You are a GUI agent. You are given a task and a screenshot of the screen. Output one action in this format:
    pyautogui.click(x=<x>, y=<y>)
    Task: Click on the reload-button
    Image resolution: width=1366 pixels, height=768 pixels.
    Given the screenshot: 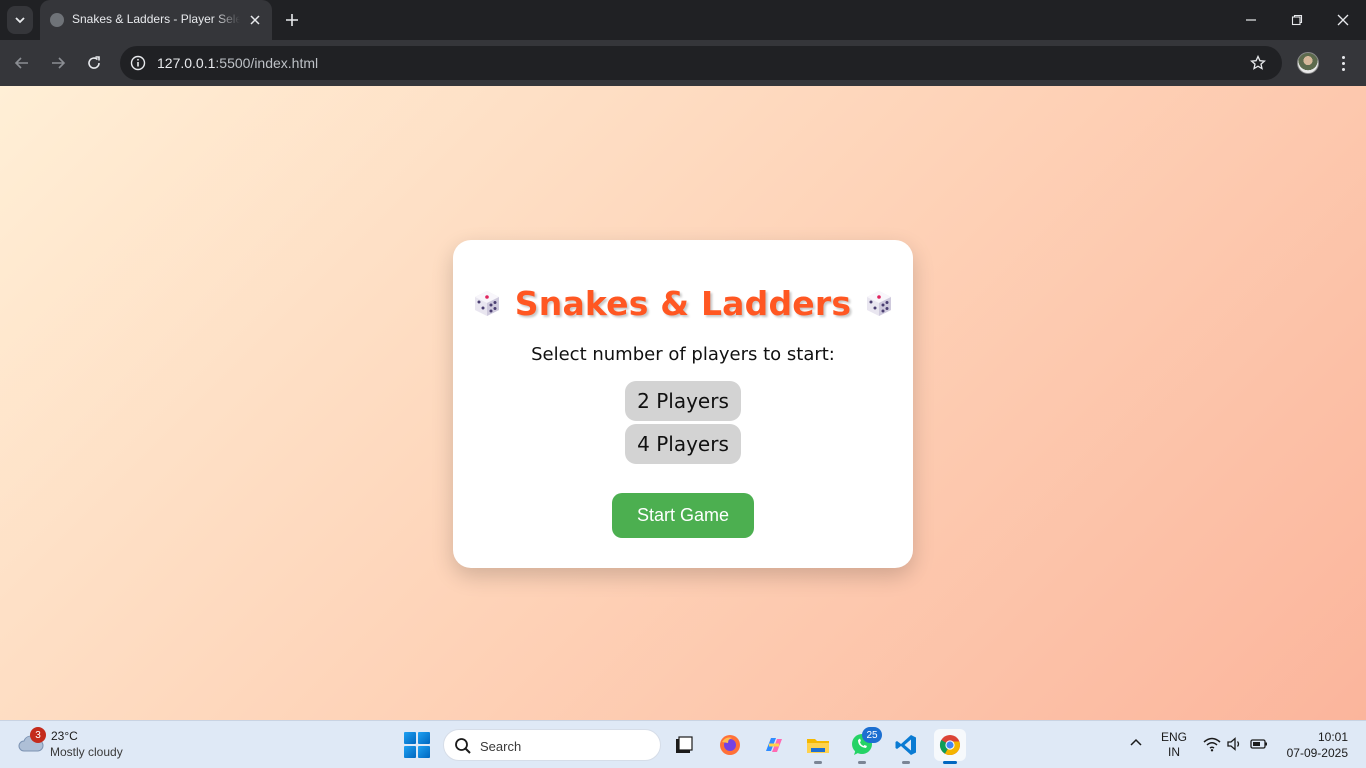 What is the action you would take?
    pyautogui.click(x=94, y=63)
    